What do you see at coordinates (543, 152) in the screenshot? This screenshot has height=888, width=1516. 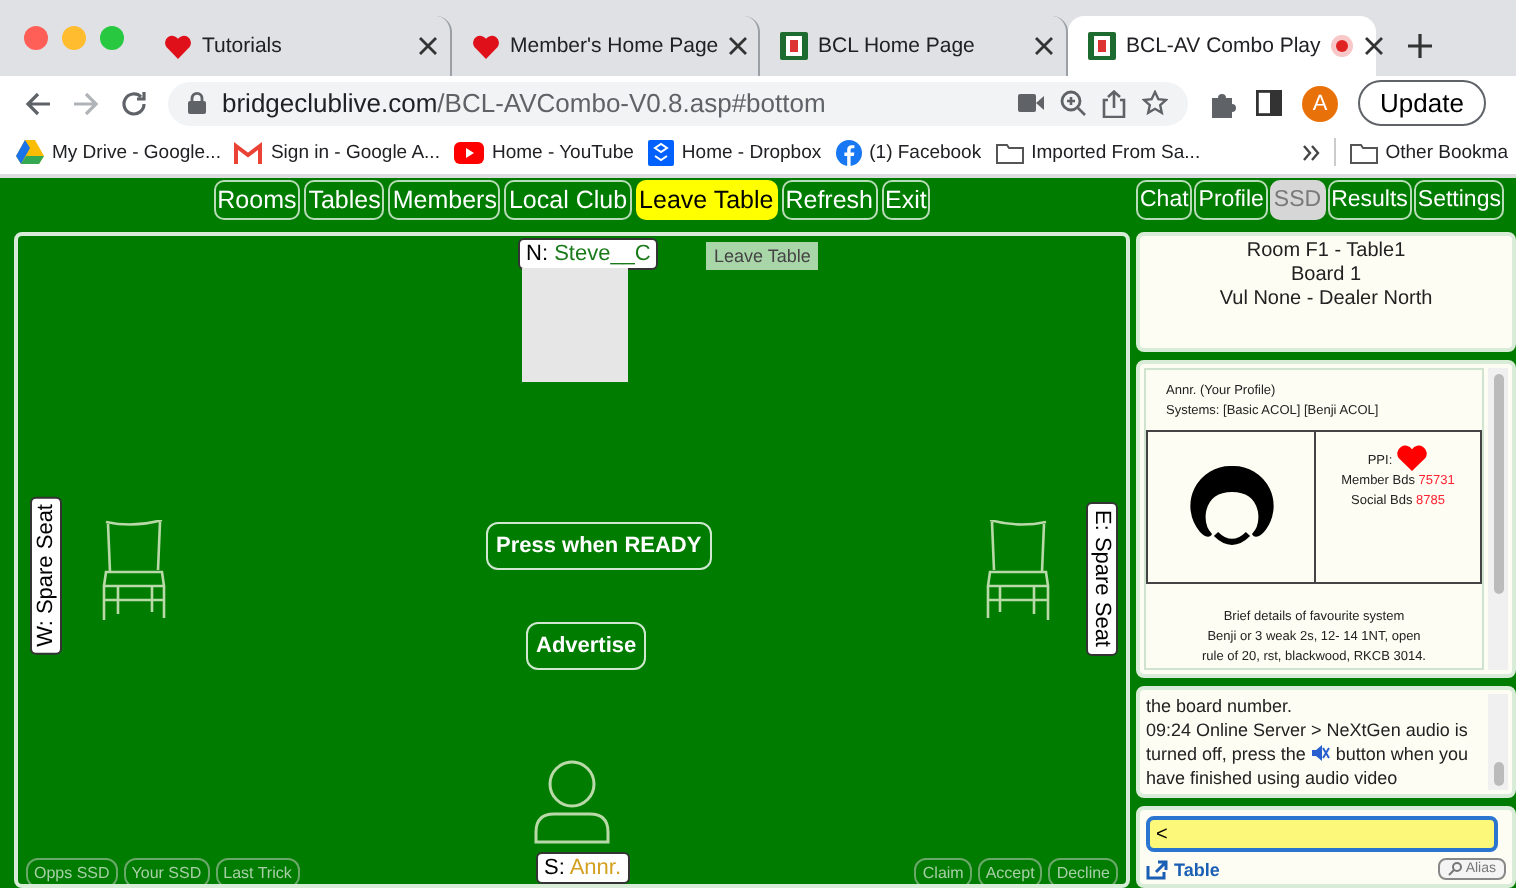 I see `bookmark-link: Home - YouTube` at bounding box center [543, 152].